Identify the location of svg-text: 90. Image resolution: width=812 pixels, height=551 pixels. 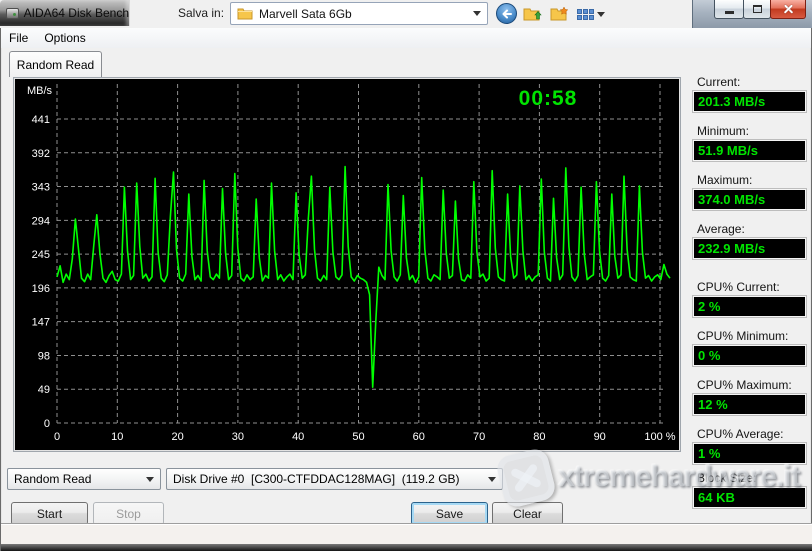
(600, 437).